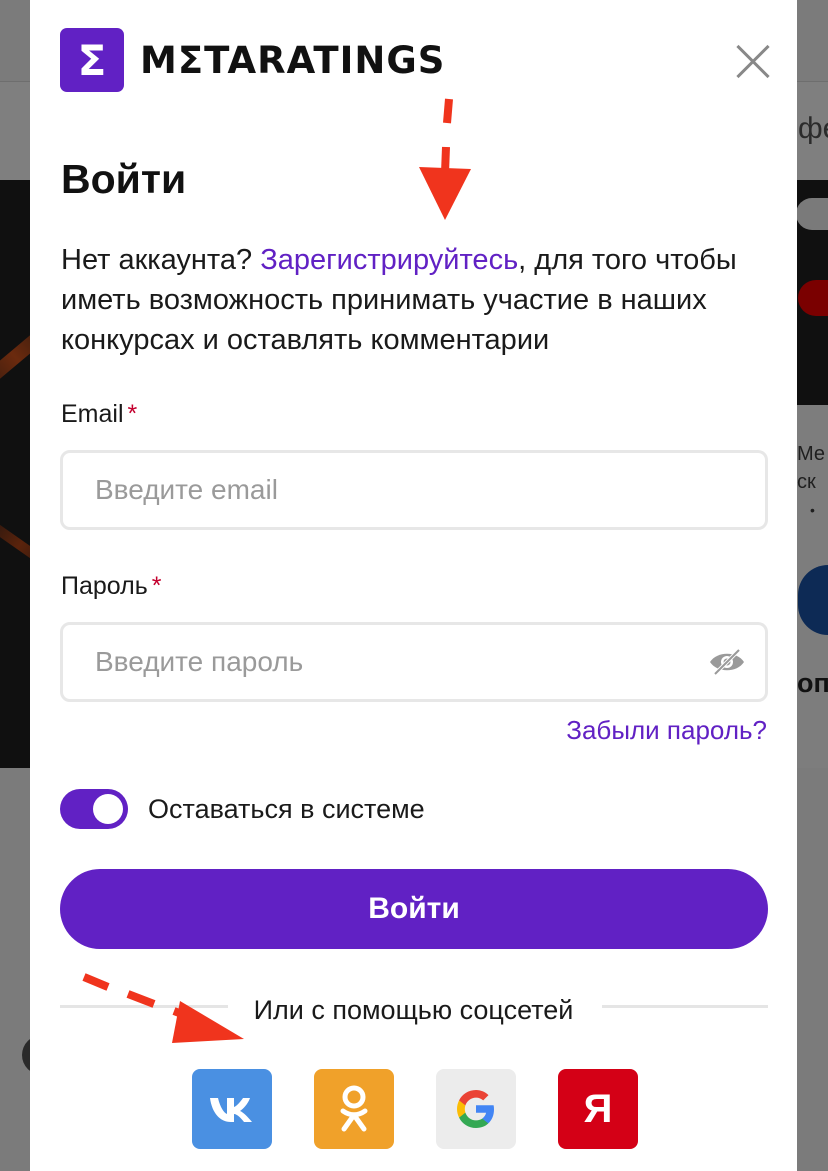 This screenshot has width=828, height=1171. I want to click on background-card-fragment: опе, so click(812, 683).